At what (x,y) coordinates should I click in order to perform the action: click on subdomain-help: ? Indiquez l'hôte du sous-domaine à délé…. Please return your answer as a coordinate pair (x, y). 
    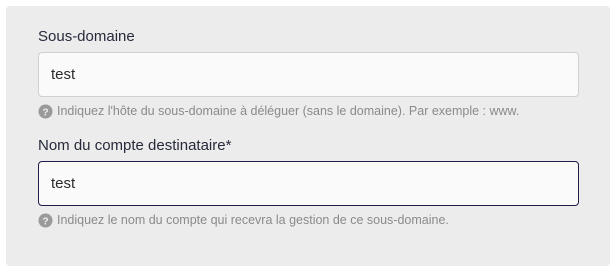
    Looking at the image, I should click on (308, 111).